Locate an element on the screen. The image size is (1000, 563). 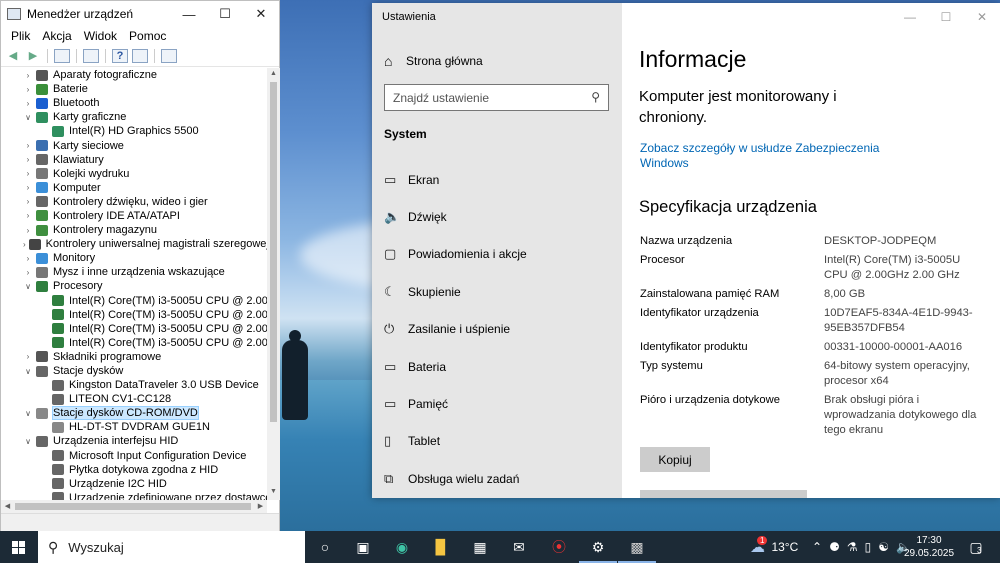
horizontal-scrollbar: ◀ ▶ is located at coordinates (134, 506).